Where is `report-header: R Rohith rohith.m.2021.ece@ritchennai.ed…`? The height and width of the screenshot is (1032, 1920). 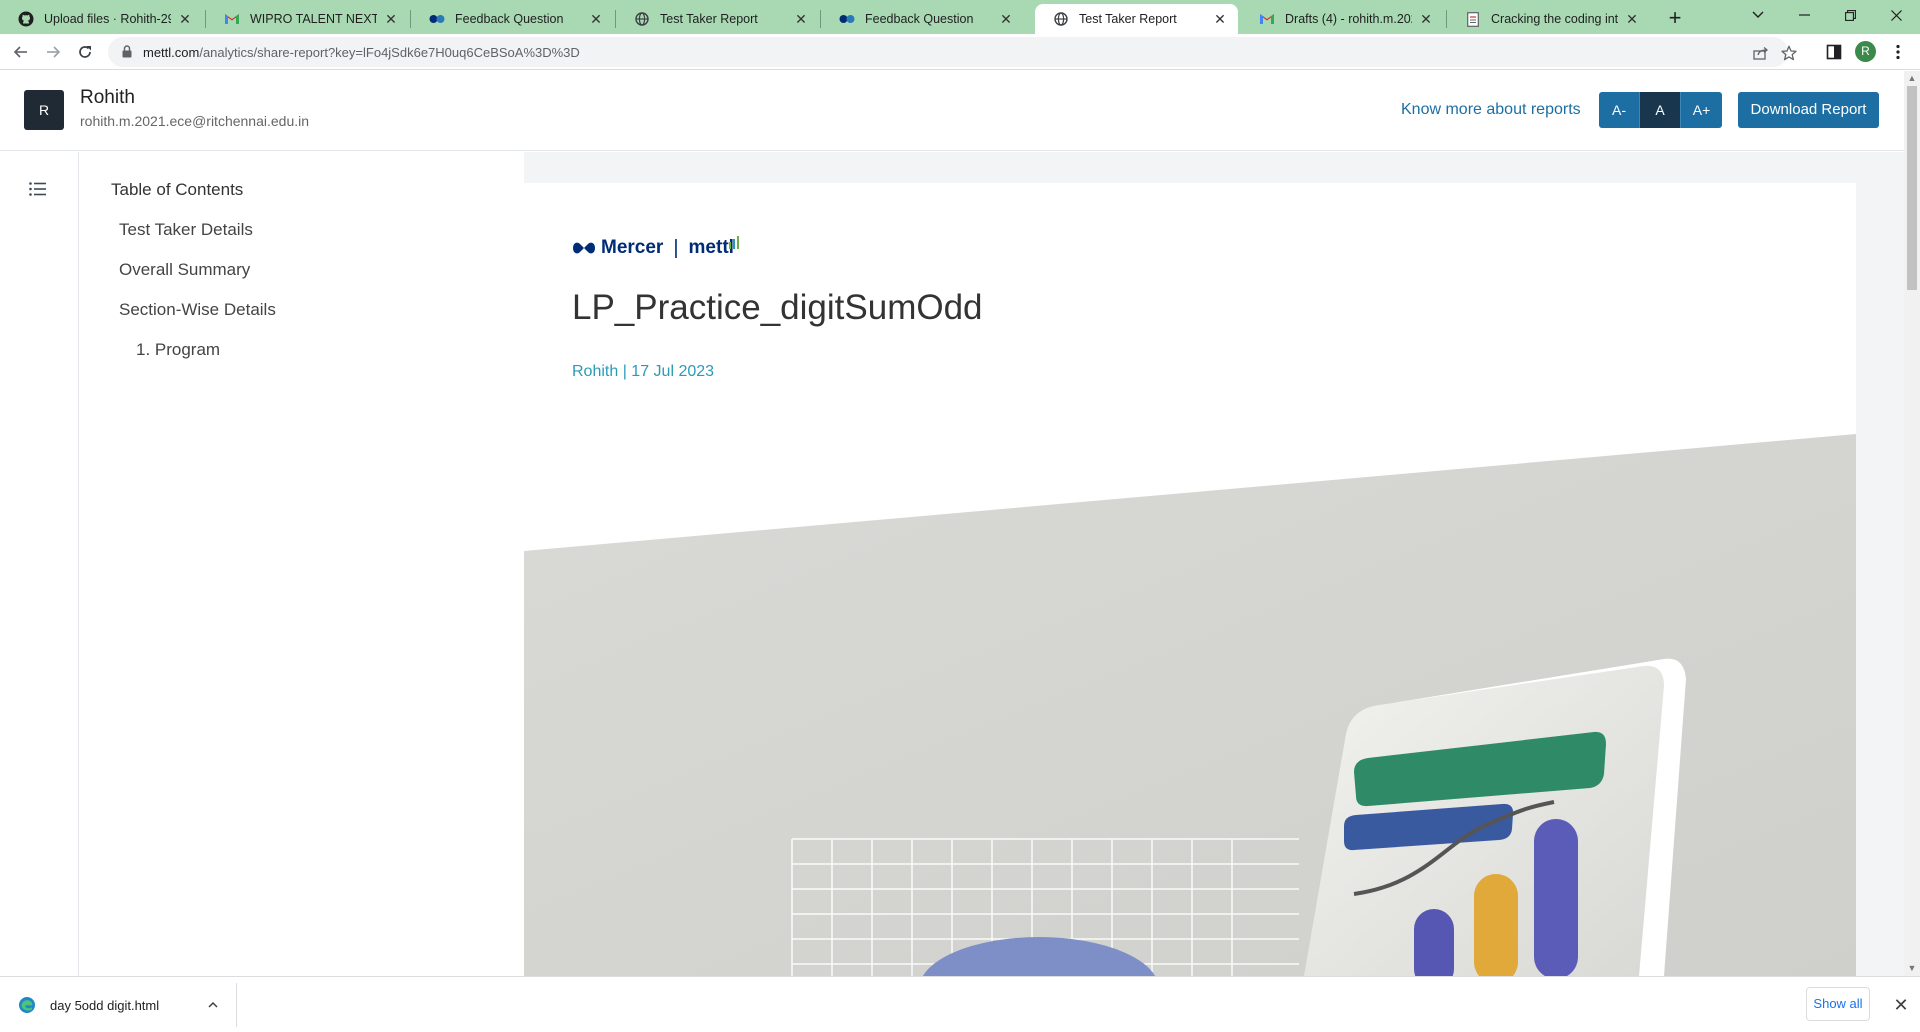
report-header: R Rohith rohith.m.2021.ece@ritchennai.ed… is located at coordinates (952, 111).